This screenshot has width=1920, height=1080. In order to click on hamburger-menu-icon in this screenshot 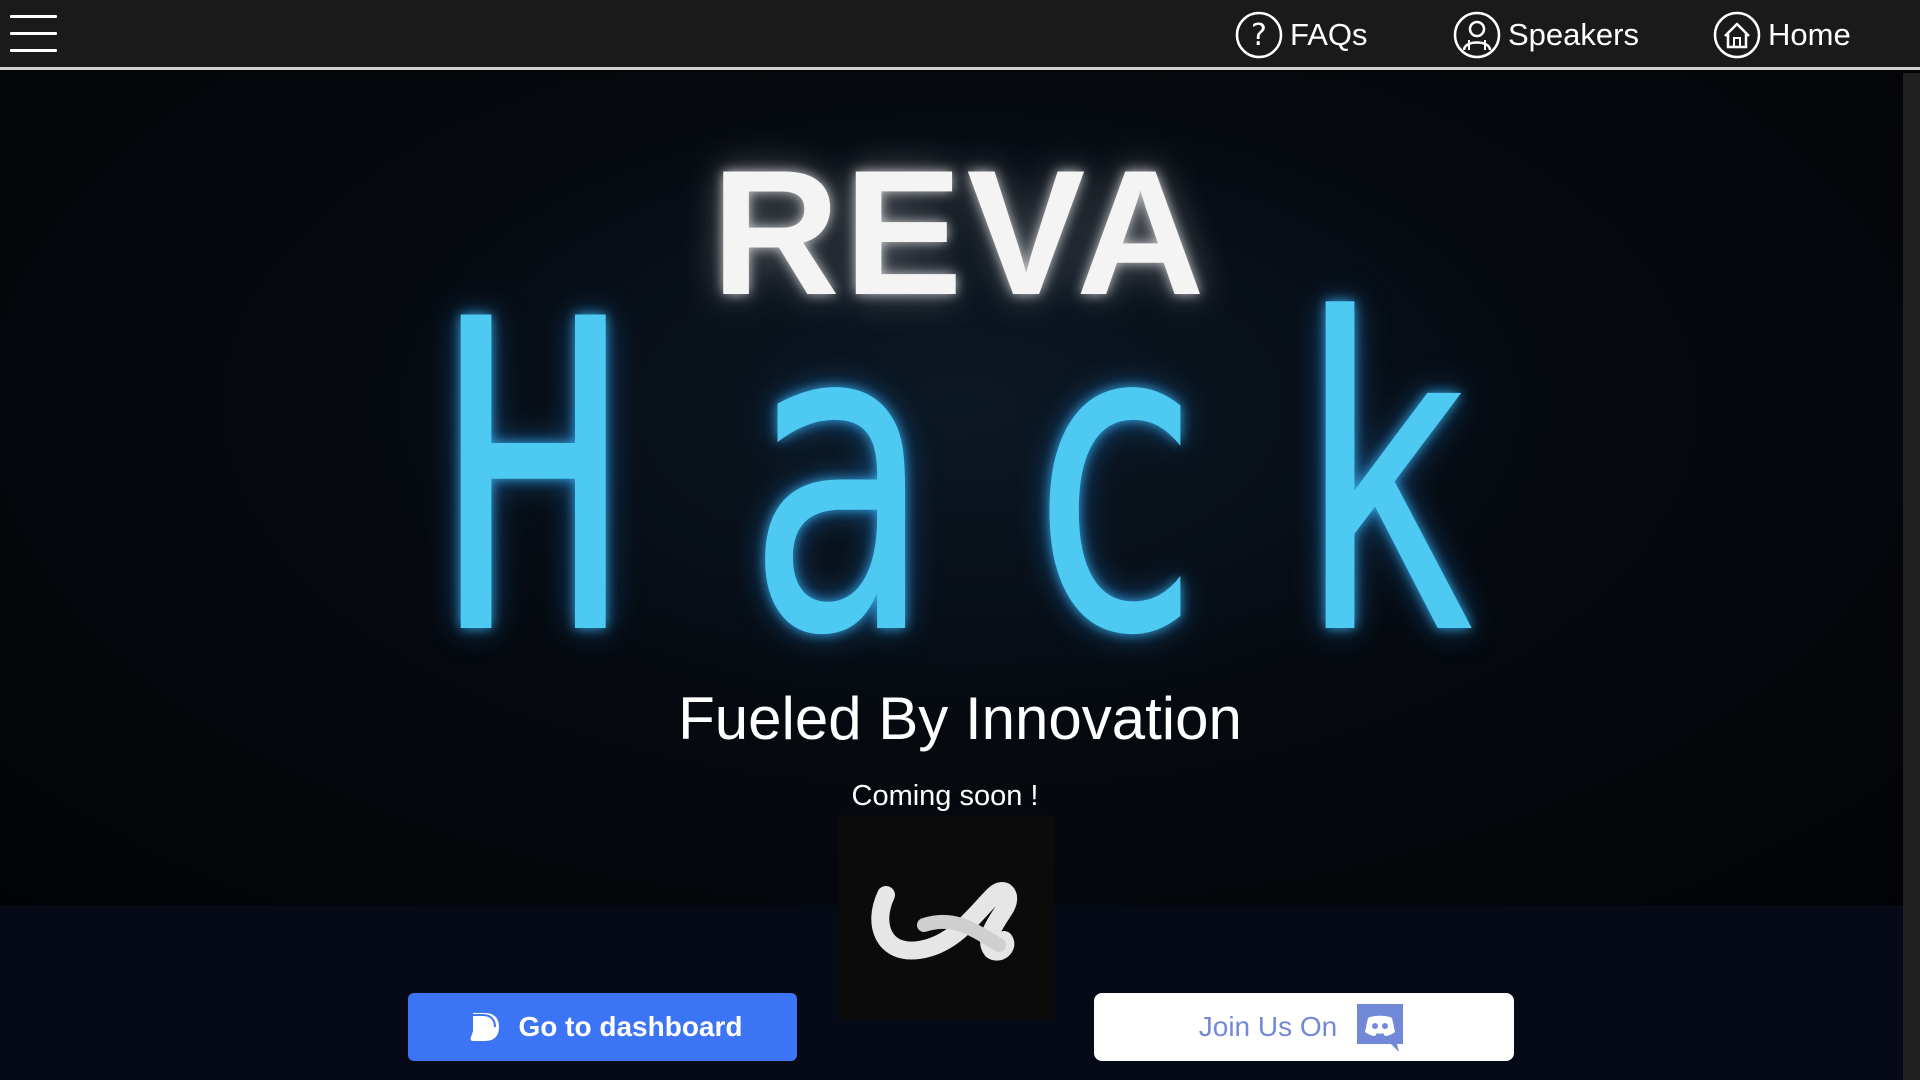, I will do `click(33, 34)`.